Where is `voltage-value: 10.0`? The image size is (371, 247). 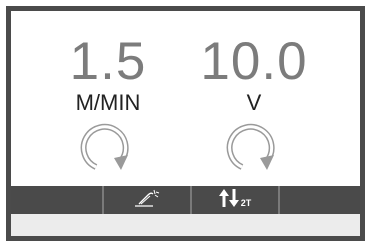 voltage-value: 10.0 is located at coordinates (254, 61).